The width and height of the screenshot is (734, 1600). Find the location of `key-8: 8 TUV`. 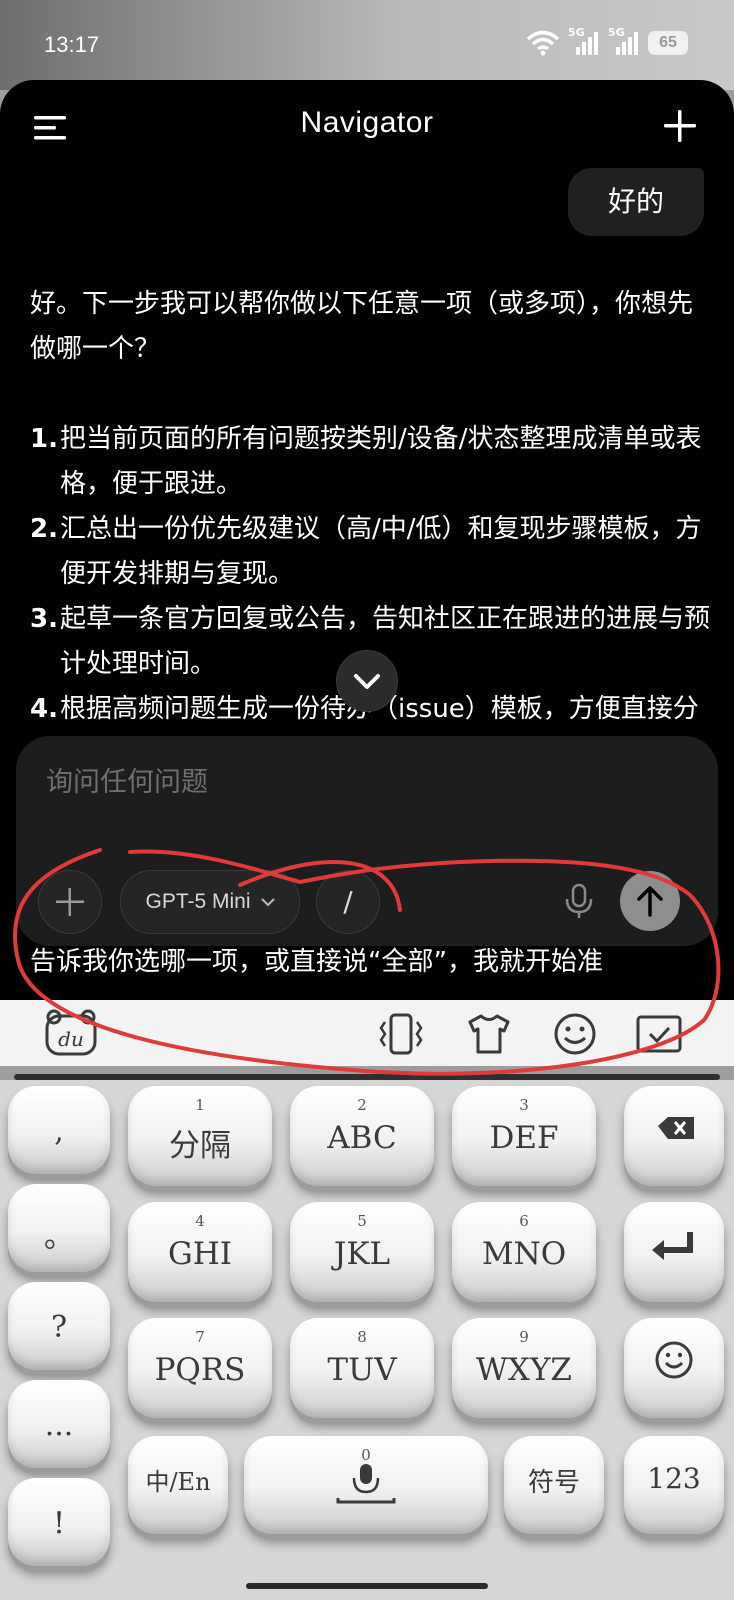

key-8: 8 TUV is located at coordinates (362, 1368).